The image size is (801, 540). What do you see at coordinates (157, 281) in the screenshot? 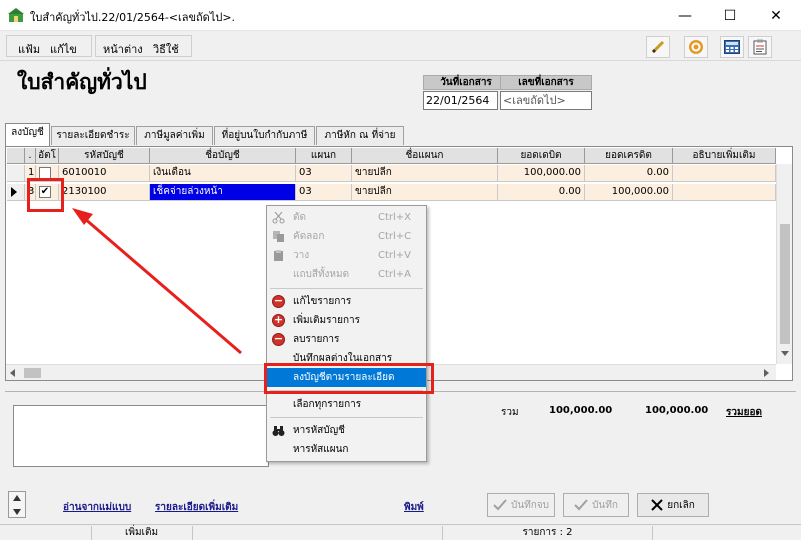
I see `annotation-arrow` at bounding box center [157, 281].